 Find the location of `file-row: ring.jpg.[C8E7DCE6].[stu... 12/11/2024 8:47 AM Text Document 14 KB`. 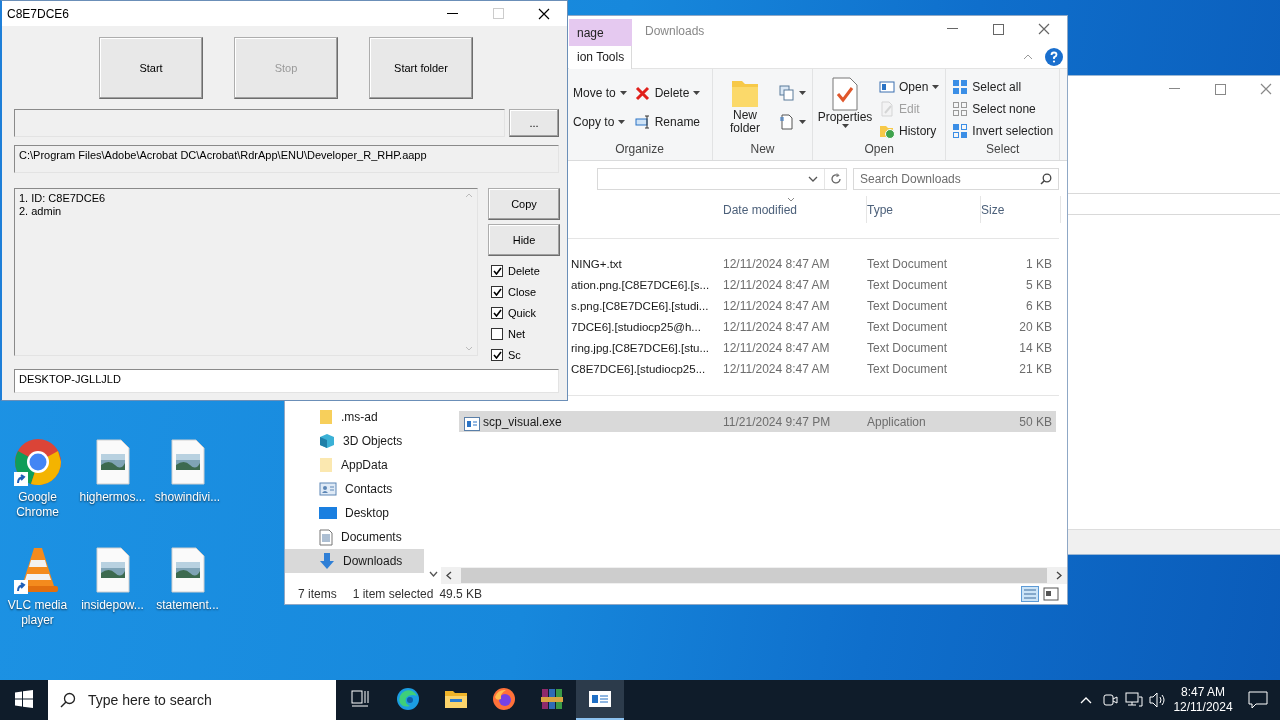

file-row: ring.jpg.[C8E7DCE6].[stu... 12/11/2024 8:47 AM Text Document 14 KB is located at coordinates (813, 347).